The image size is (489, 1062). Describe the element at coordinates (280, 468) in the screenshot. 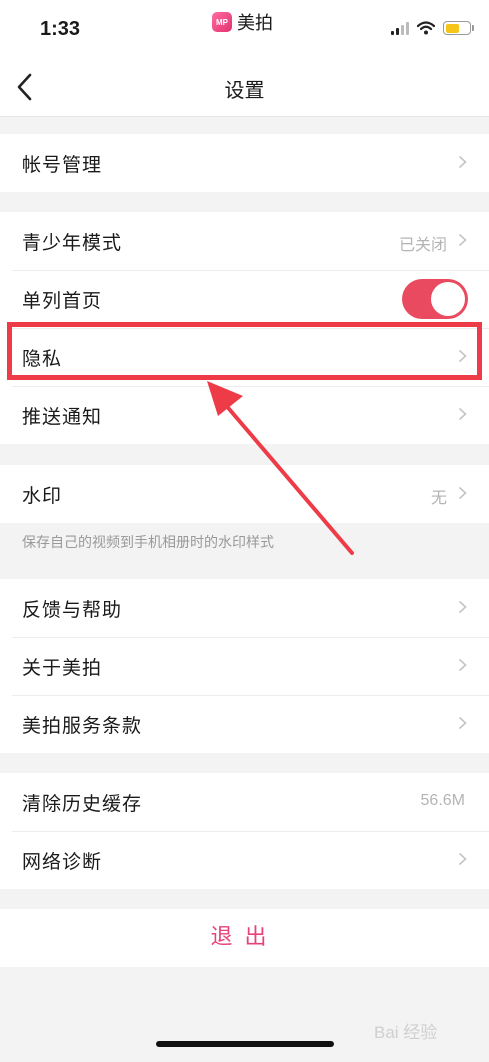

I see `annotation-arrow-icon` at that location.